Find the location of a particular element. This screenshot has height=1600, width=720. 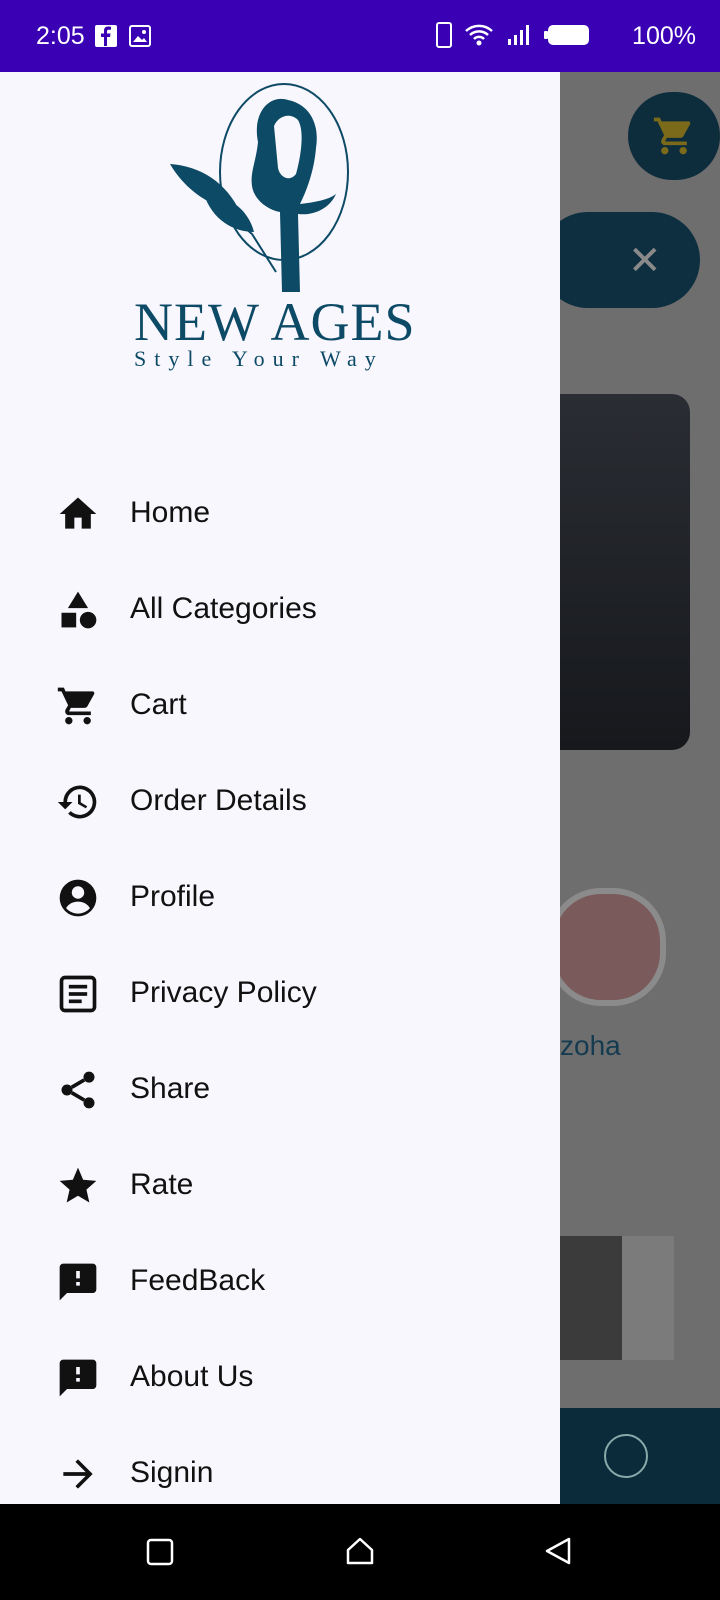

background-bottom-nav is located at coordinates (630, 1456).